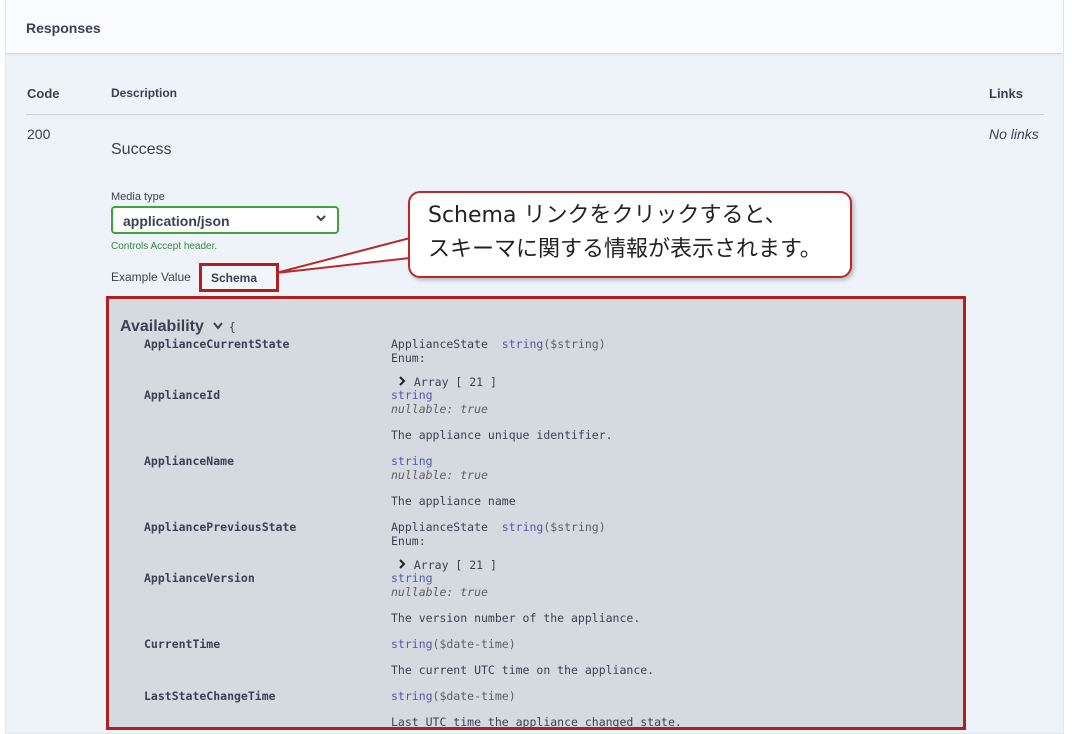  I want to click on prop-description: The appliance unique identifier., so click(502, 435).